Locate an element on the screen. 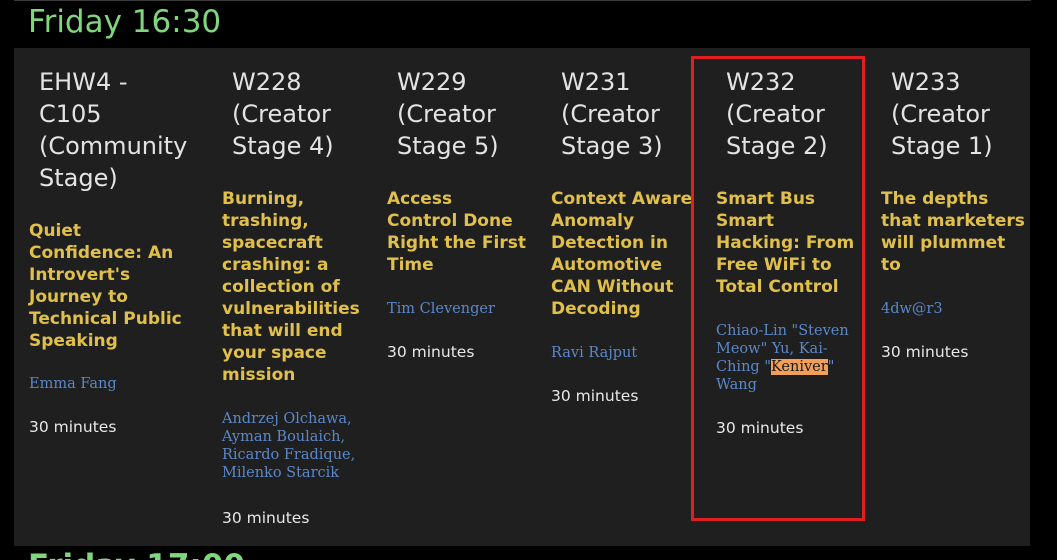  room-column-w231: W231 (Creator Stage 3) is located at coordinates (612, 114).